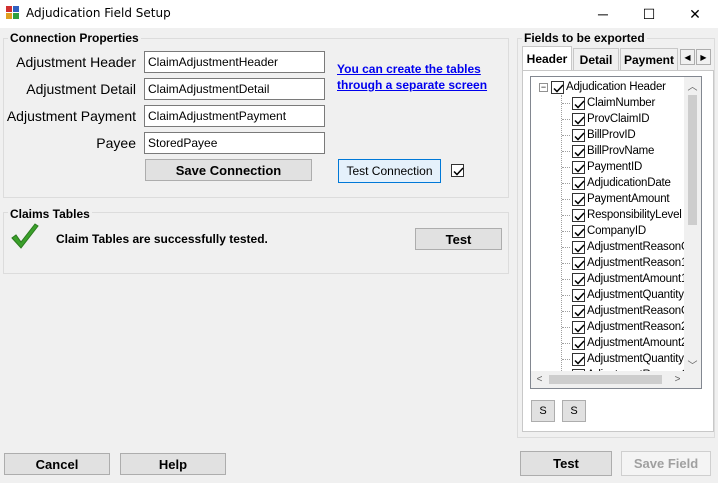 This screenshot has height=483, width=718. I want to click on test-field-button: Test, so click(566, 463).